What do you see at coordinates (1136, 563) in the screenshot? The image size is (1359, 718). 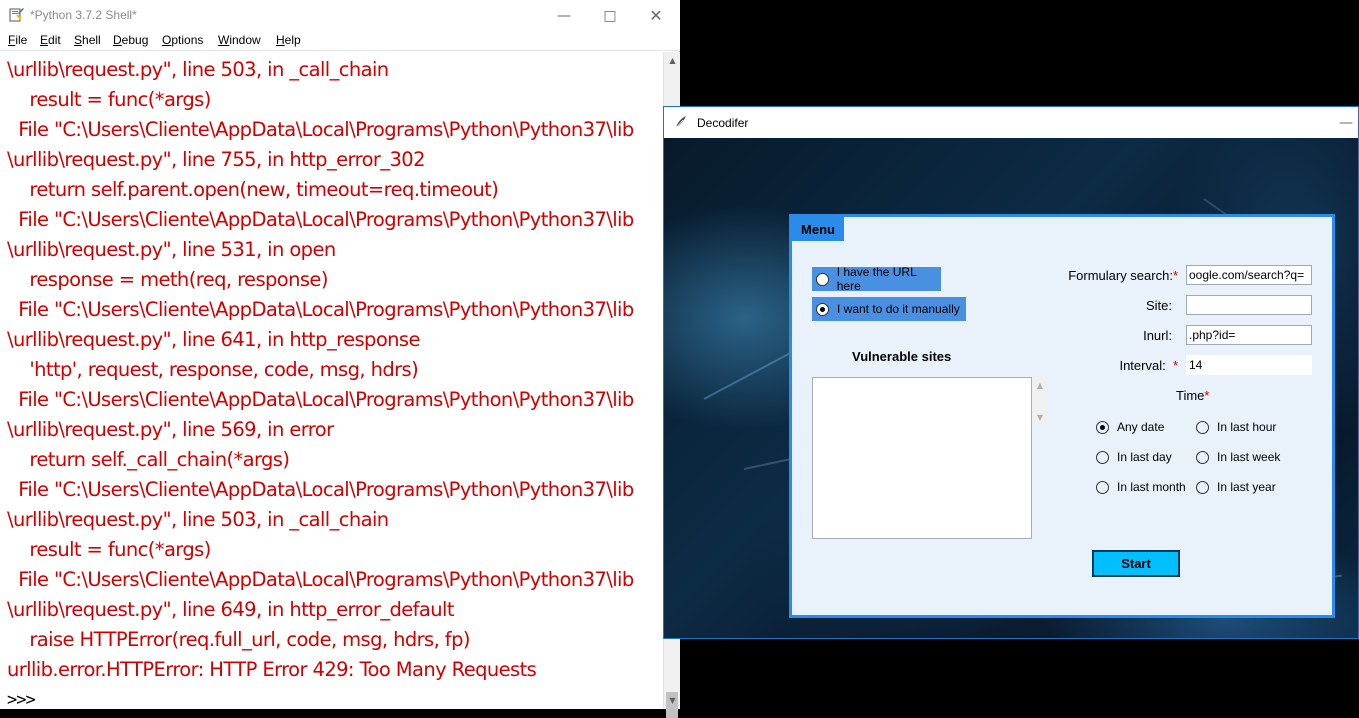 I see `start-button: Start` at bounding box center [1136, 563].